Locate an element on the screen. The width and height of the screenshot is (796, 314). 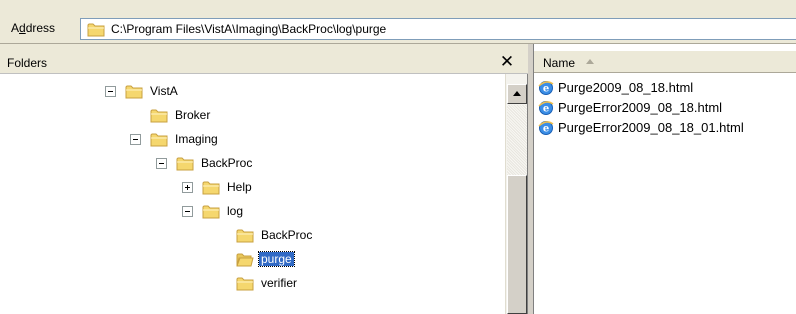
sort-ascending-icon is located at coordinates (590, 61).